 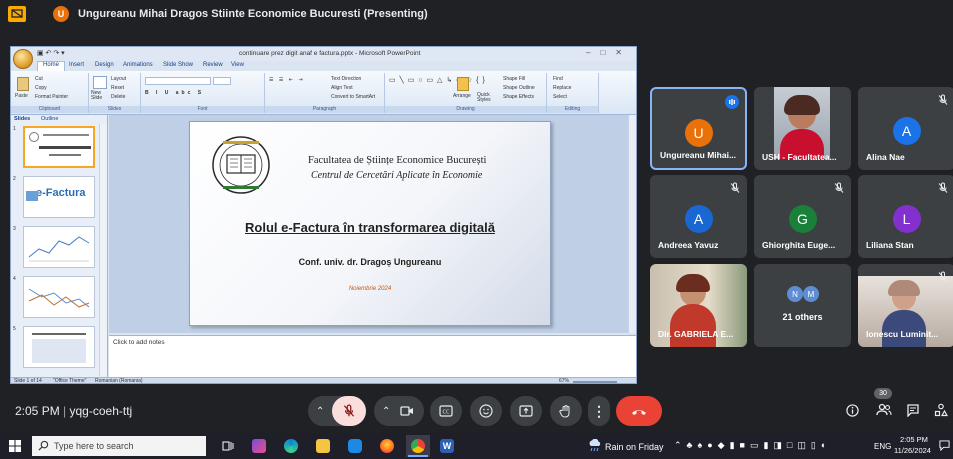 What do you see at coordinates (634, 447) in the screenshot?
I see `weather-text: Rain on Friday` at bounding box center [634, 447].